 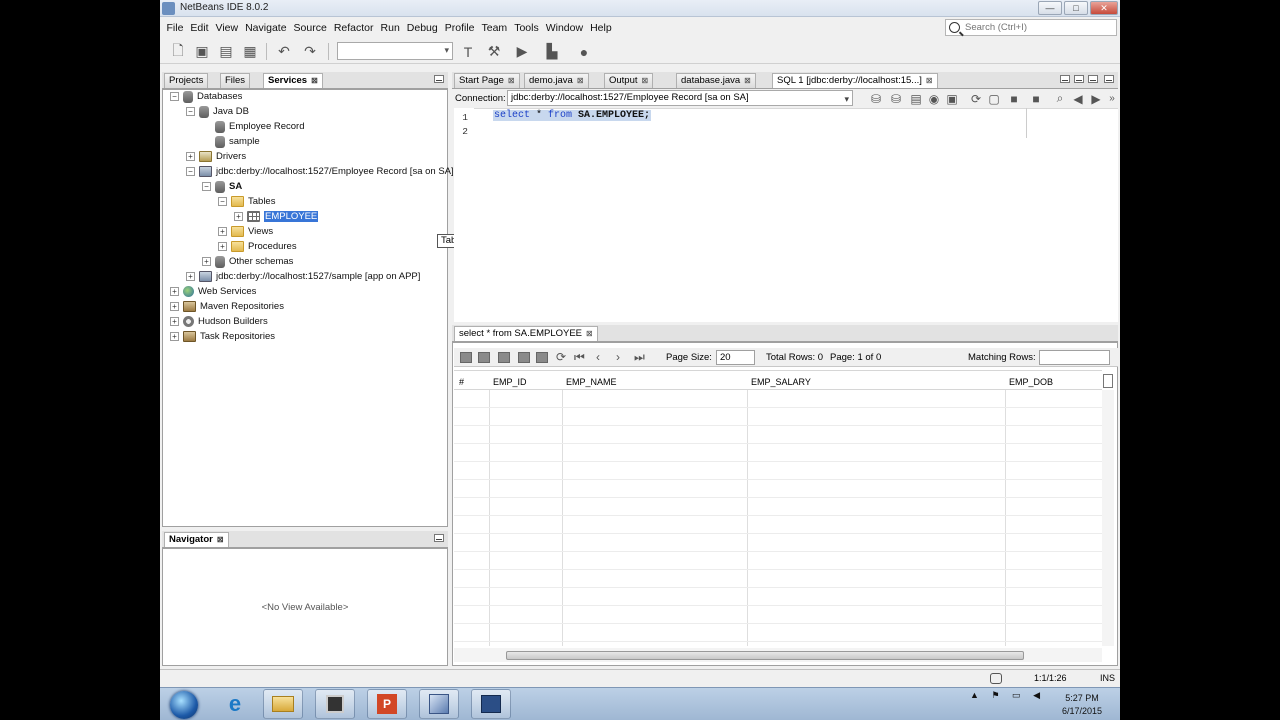 I want to click on notifications-icon, so click(x=996, y=678).